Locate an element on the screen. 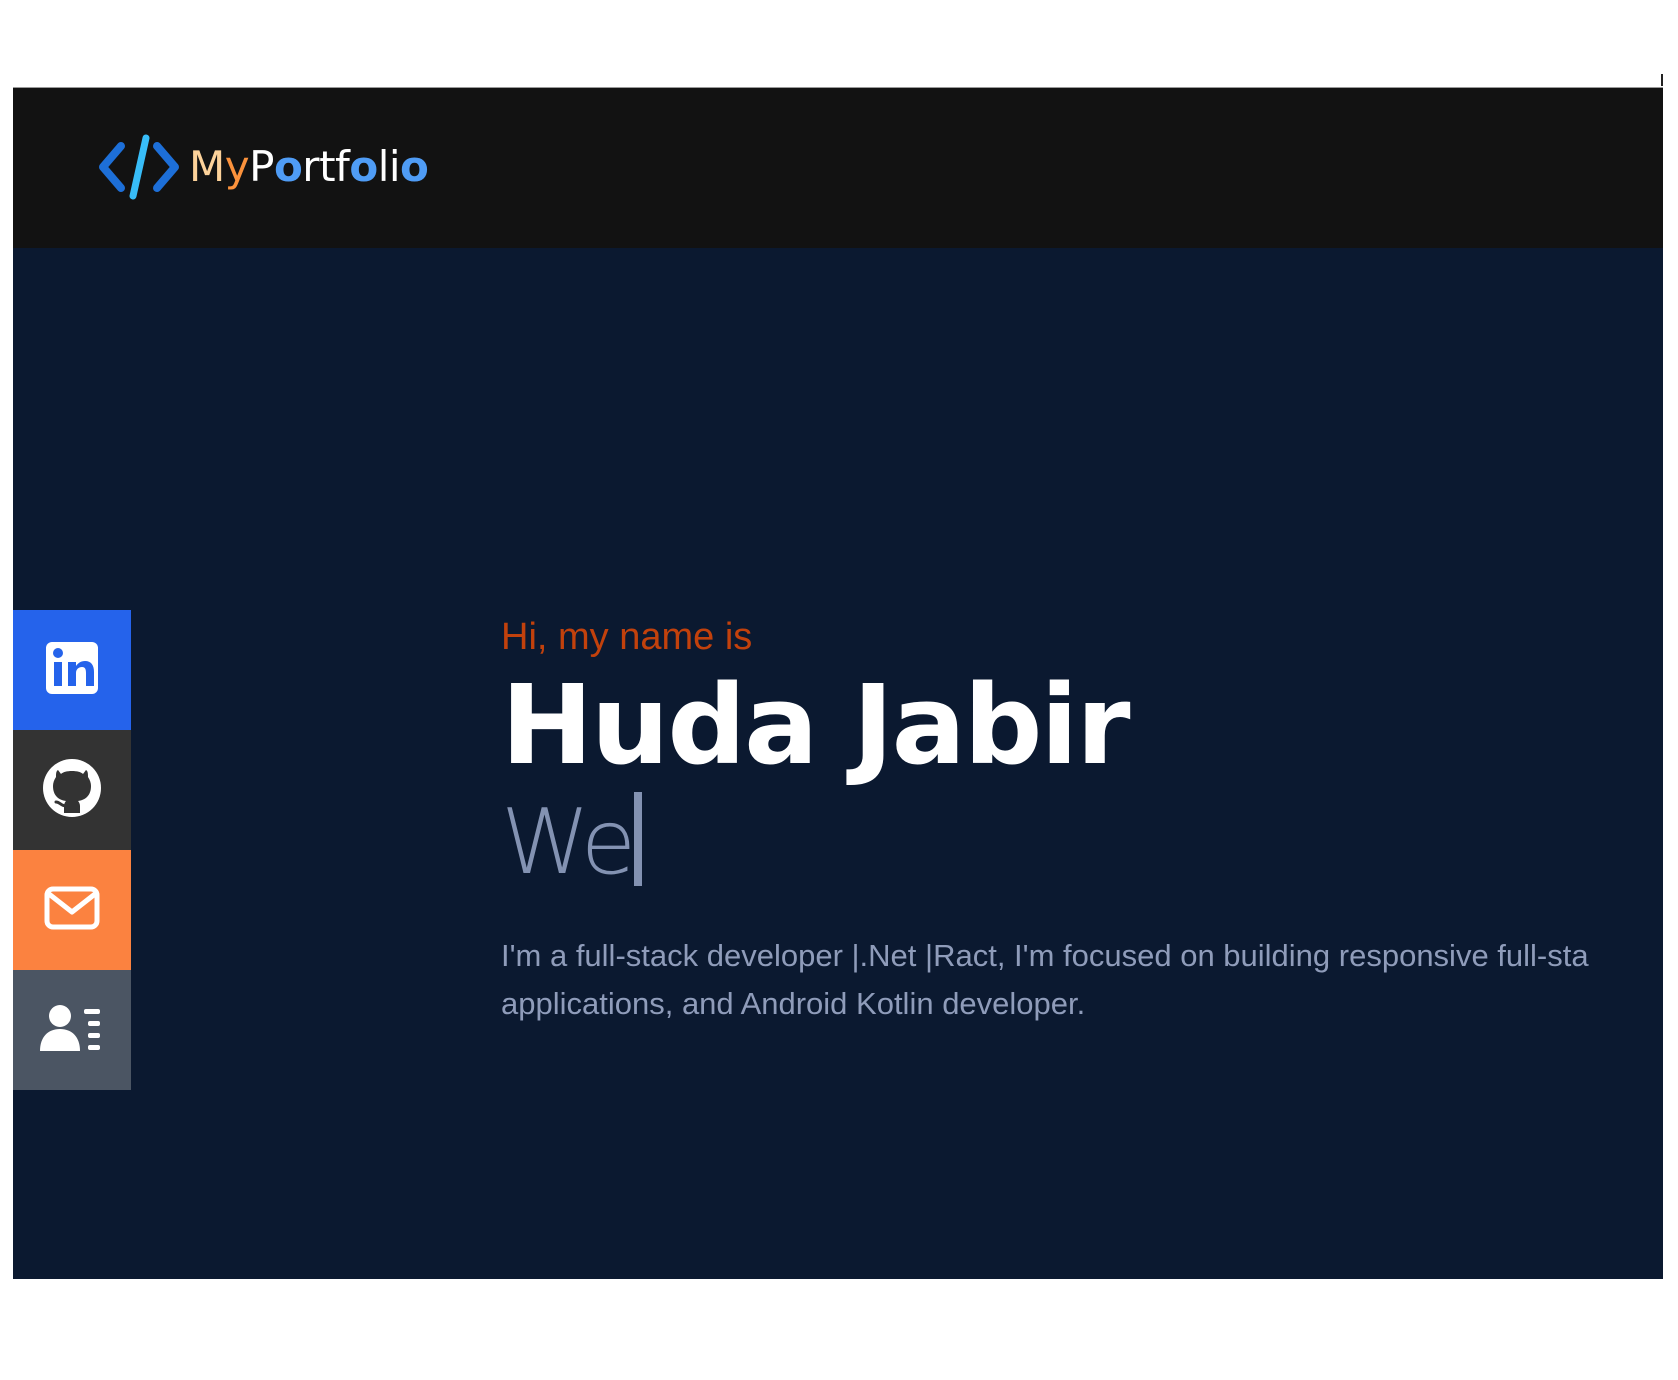  window-edge-mark is located at coordinates (1662, 80).